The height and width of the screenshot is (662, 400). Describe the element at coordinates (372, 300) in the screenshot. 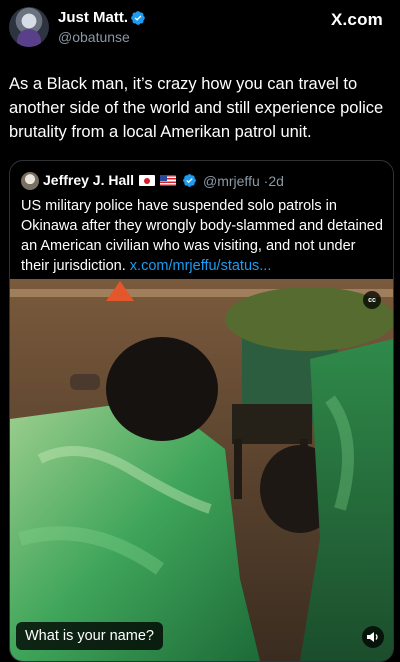

I see `closed-captions-icon: cc` at that location.